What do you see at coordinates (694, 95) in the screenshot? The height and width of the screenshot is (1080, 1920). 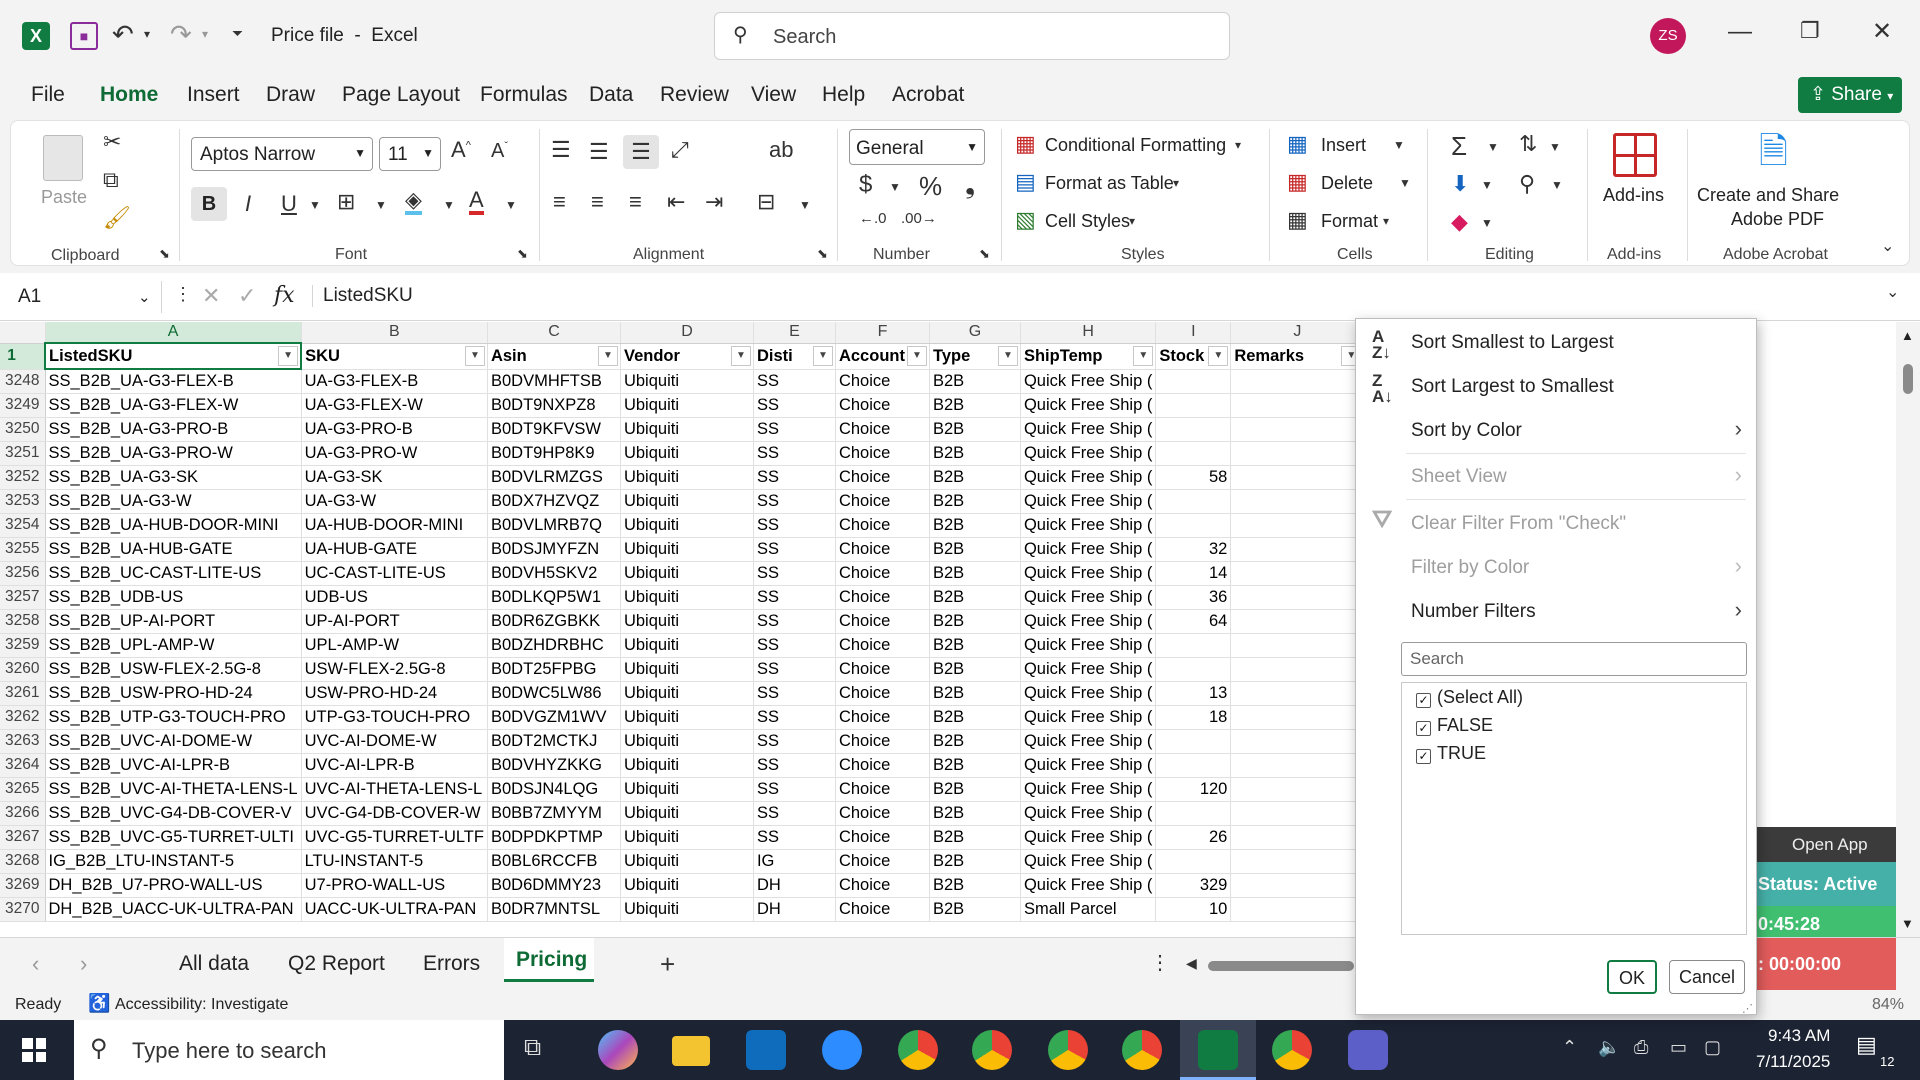 I see `tab-review: Review` at bounding box center [694, 95].